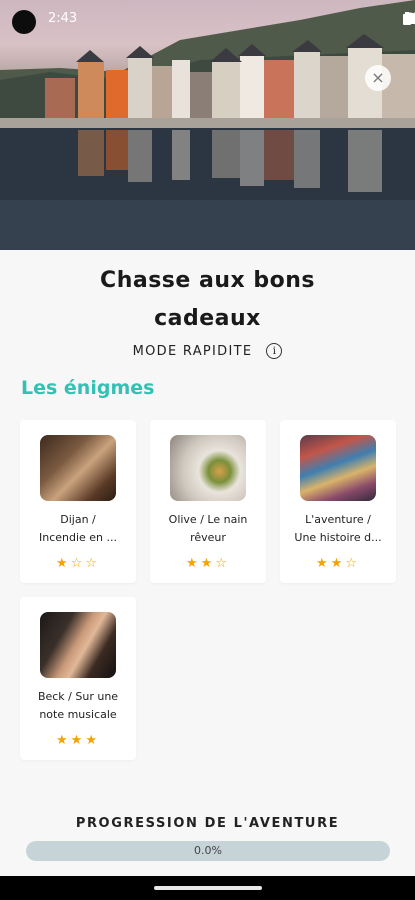  What do you see at coordinates (208, 529) in the screenshot?
I see `puzzle-name: Olive / Le nain rêveur` at bounding box center [208, 529].